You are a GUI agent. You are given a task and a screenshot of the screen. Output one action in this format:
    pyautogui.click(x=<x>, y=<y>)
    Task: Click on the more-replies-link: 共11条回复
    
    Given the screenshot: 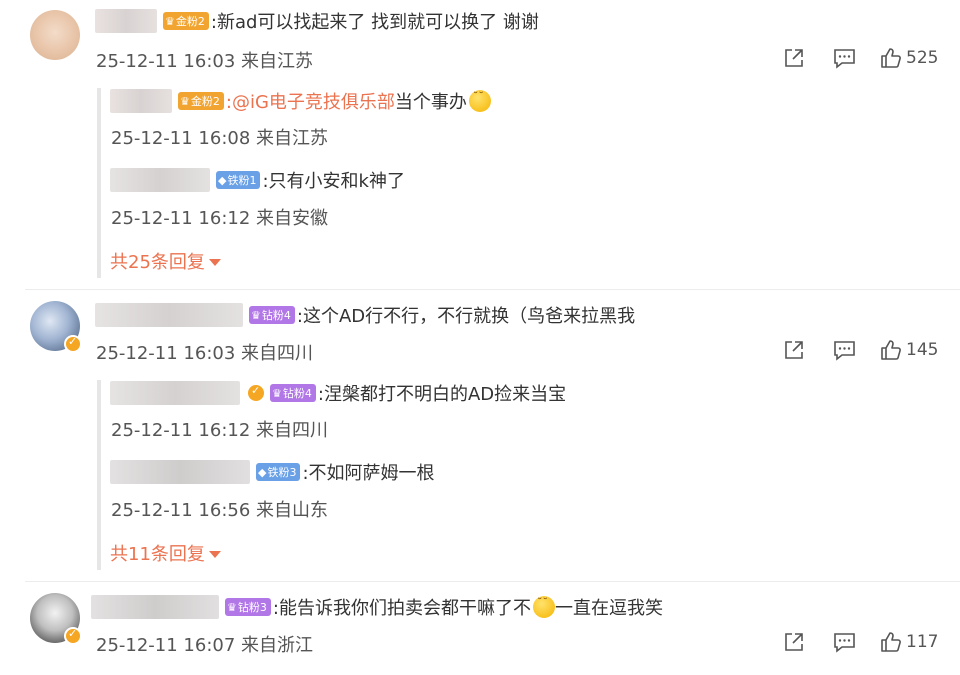 What is the action you would take?
    pyautogui.click(x=165, y=553)
    